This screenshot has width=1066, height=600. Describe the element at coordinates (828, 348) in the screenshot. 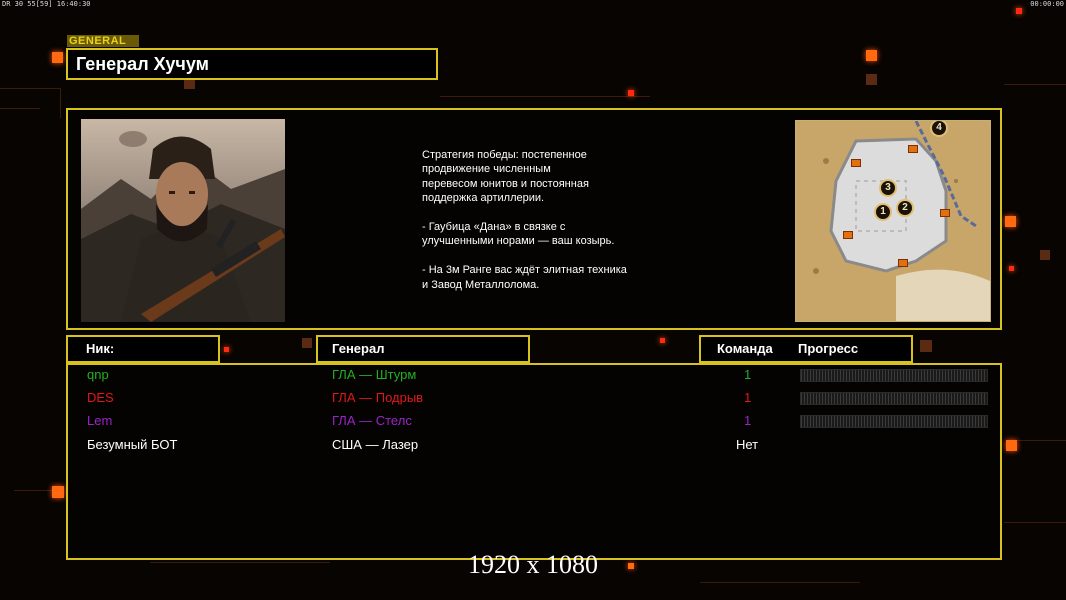

I see `header-progress-label: Прогресс` at that location.